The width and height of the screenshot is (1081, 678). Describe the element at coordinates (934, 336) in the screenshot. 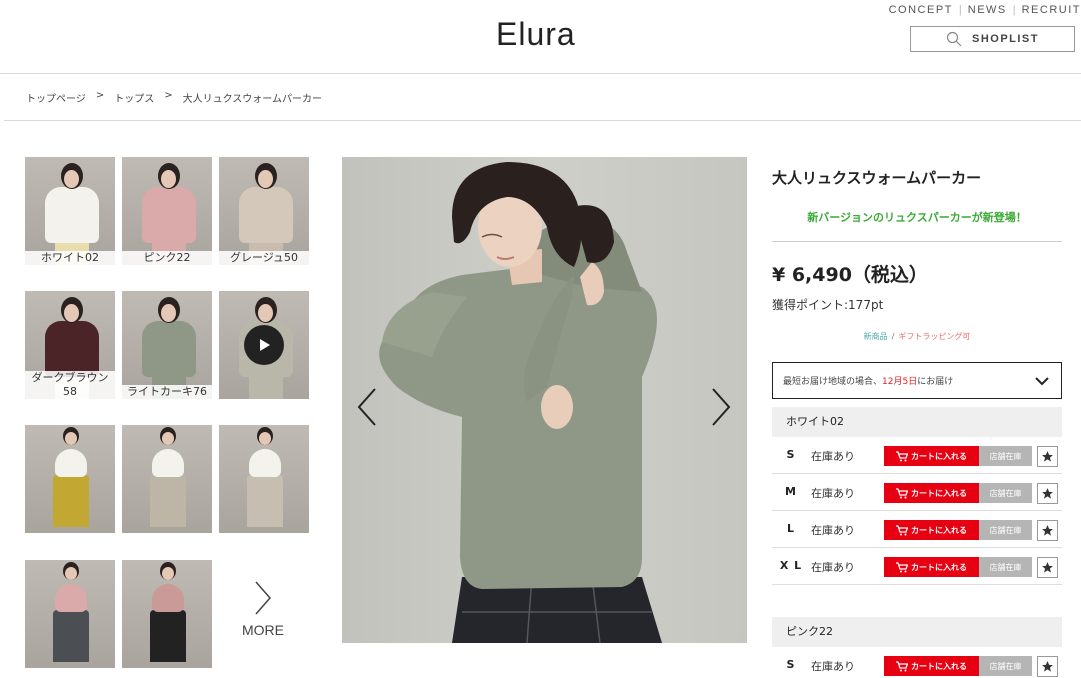

I see `tag-gift-wrapping: ギフトラッピング可` at that location.